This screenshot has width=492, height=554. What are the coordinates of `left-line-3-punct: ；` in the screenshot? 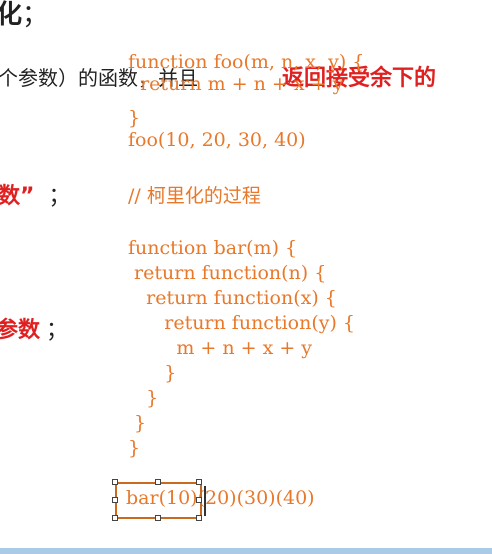 It's located at (59, 196).